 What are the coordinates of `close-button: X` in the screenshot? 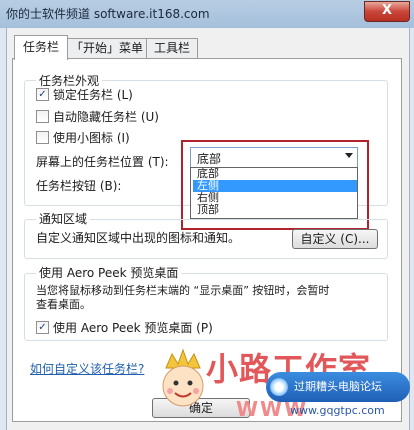 It's located at (387, 11).